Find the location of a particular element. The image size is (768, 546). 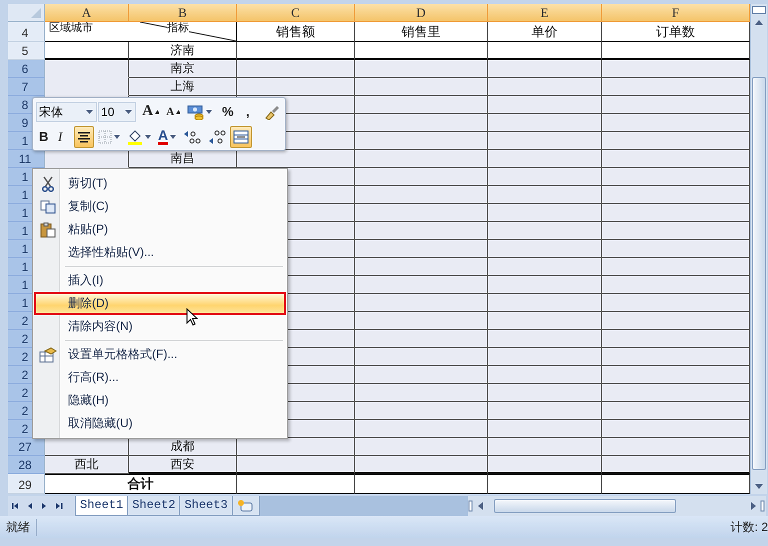

column-header: F is located at coordinates (676, 13).